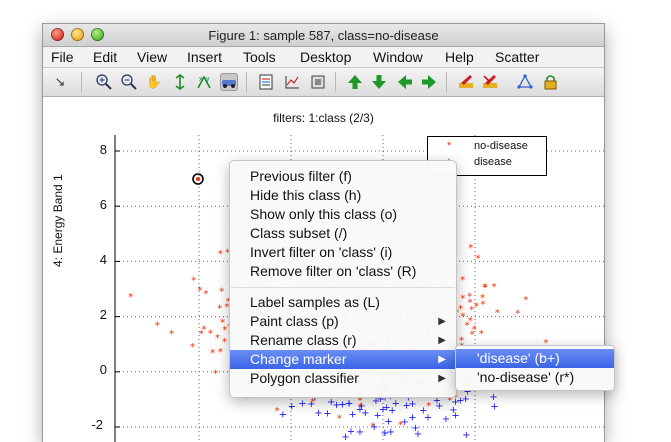 The height and width of the screenshot is (442, 671). I want to click on menu-item-invert-filter: Invert filter on 'class' (i), so click(343, 252).